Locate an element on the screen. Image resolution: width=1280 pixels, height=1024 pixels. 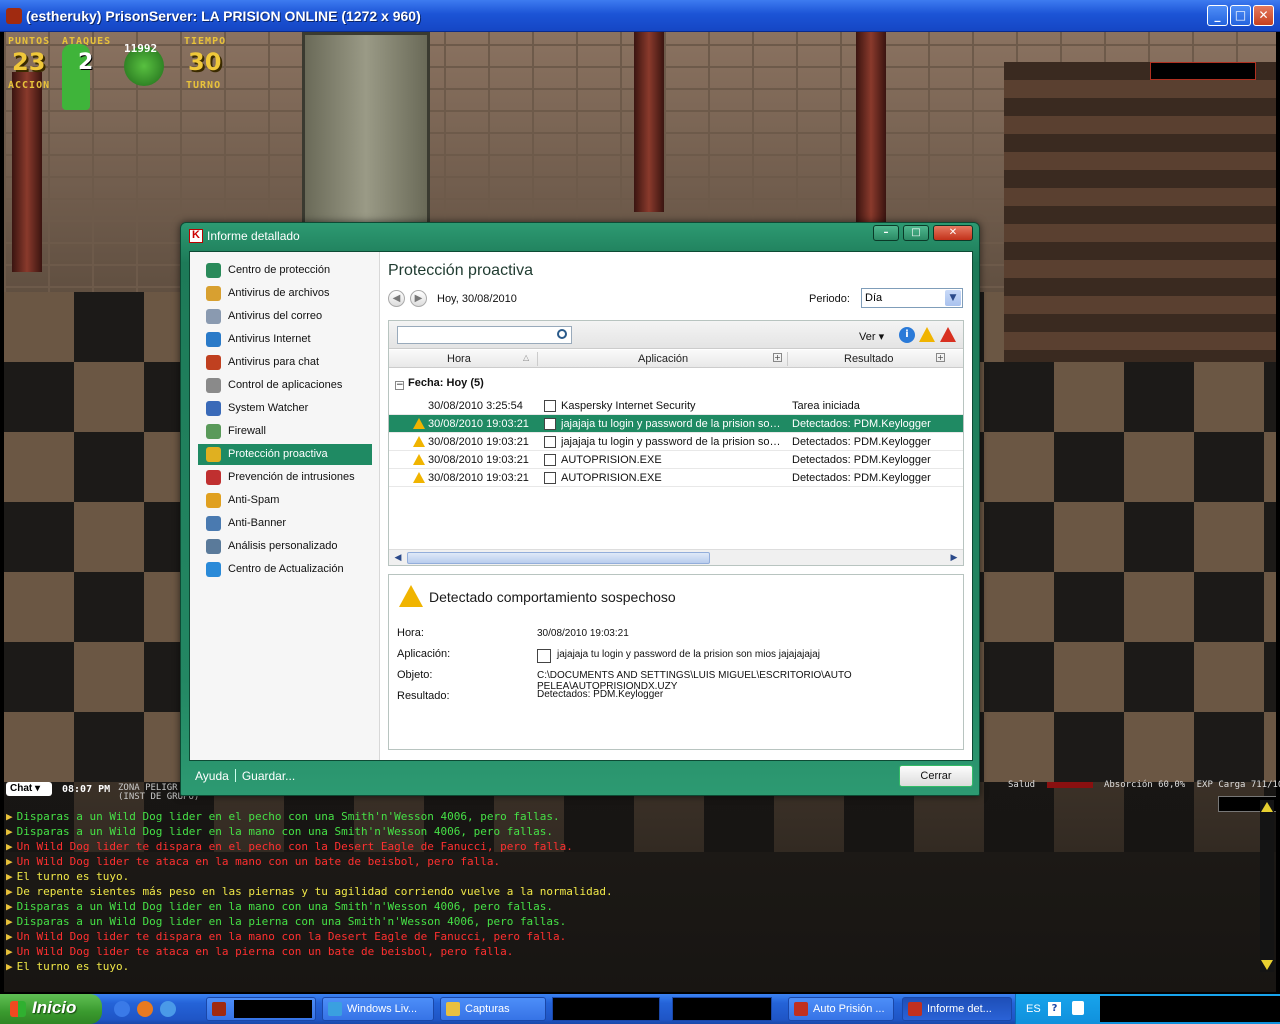
row-app: Kaspersky Internet Security is located at coordinates (628, 406).